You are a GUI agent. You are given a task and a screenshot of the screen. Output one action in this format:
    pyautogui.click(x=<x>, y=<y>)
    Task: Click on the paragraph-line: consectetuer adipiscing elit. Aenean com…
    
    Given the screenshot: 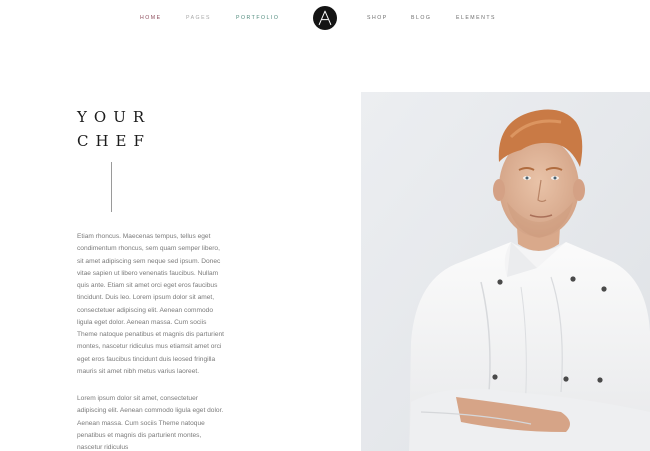 What is the action you would take?
    pyautogui.click(x=145, y=310)
    